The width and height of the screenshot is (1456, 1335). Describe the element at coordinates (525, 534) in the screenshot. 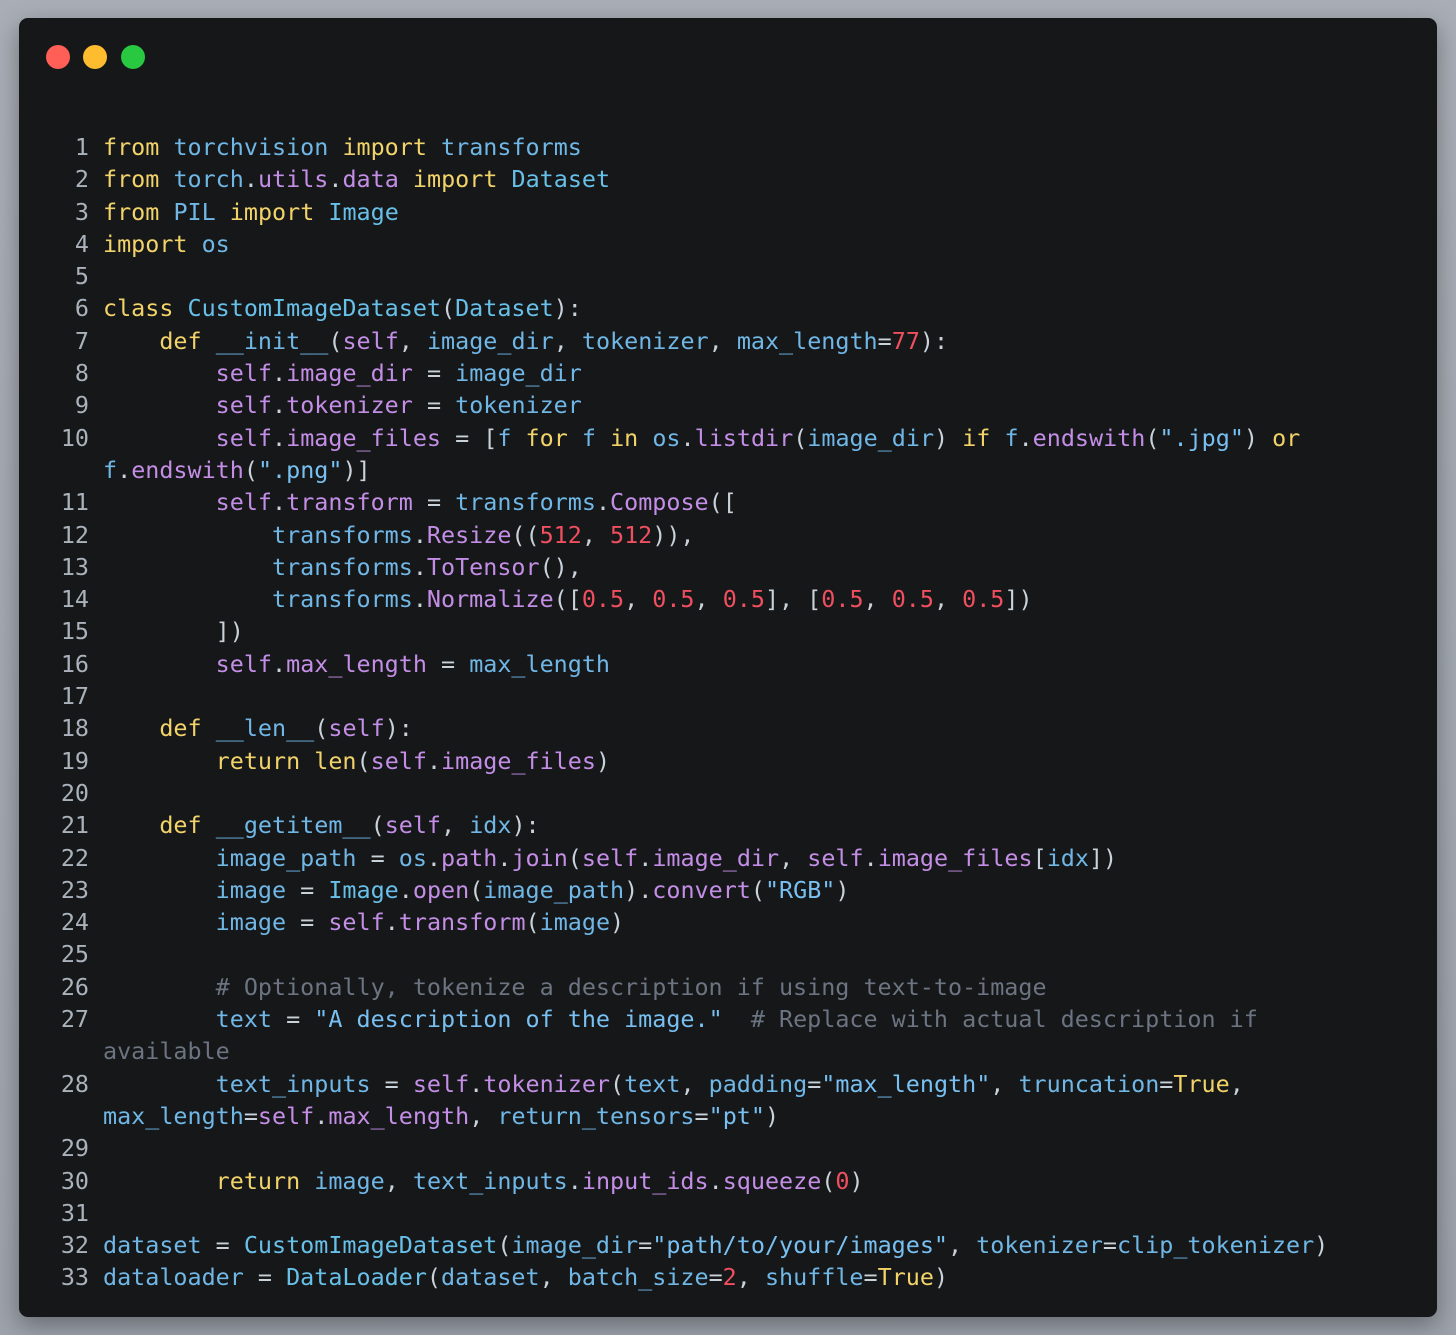

I see `code-token: ((` at that location.